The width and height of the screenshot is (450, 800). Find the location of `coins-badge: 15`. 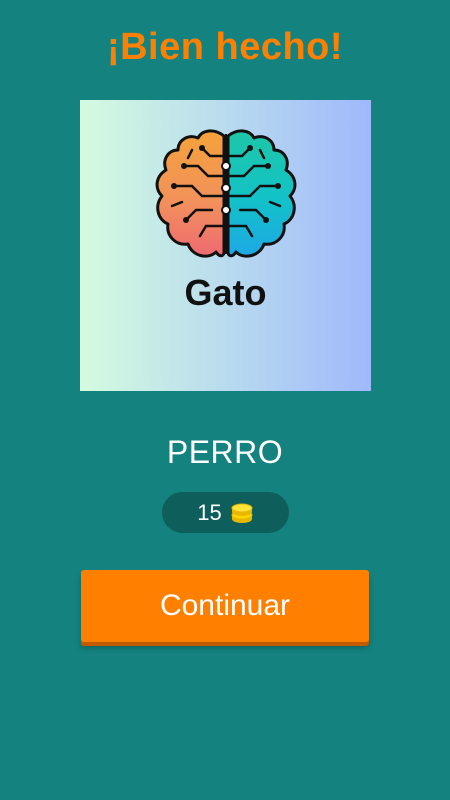

coins-badge: 15 is located at coordinates (225, 512).